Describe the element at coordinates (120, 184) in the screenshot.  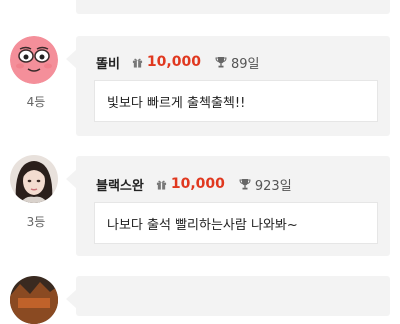
I see `nickname: 블랙스완` at that location.